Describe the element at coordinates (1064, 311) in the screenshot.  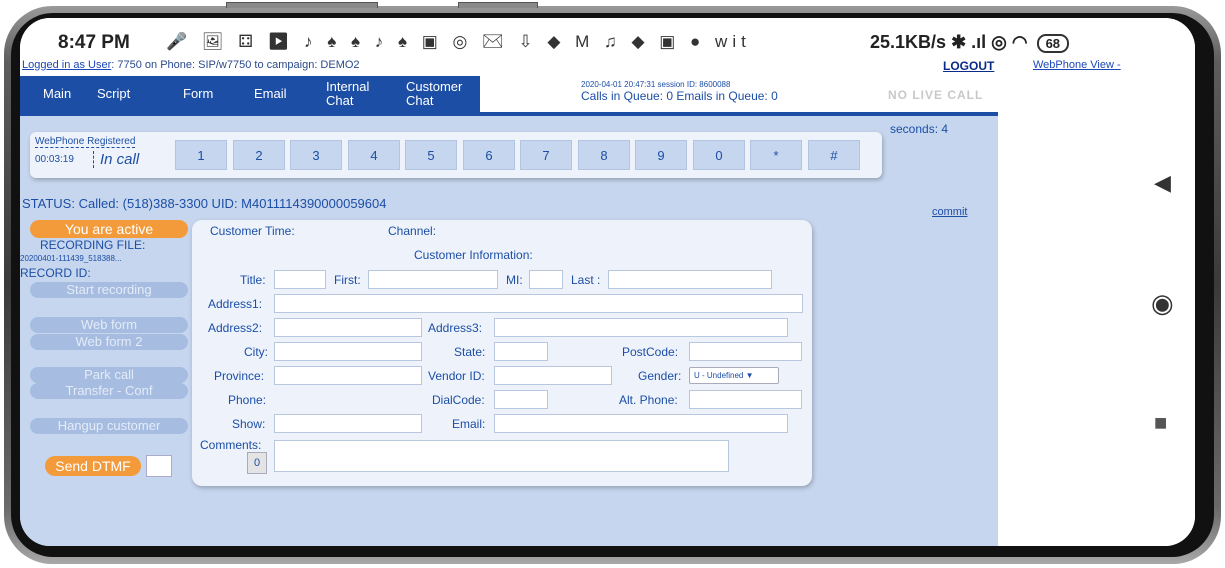
I see `right-blank-column` at that location.